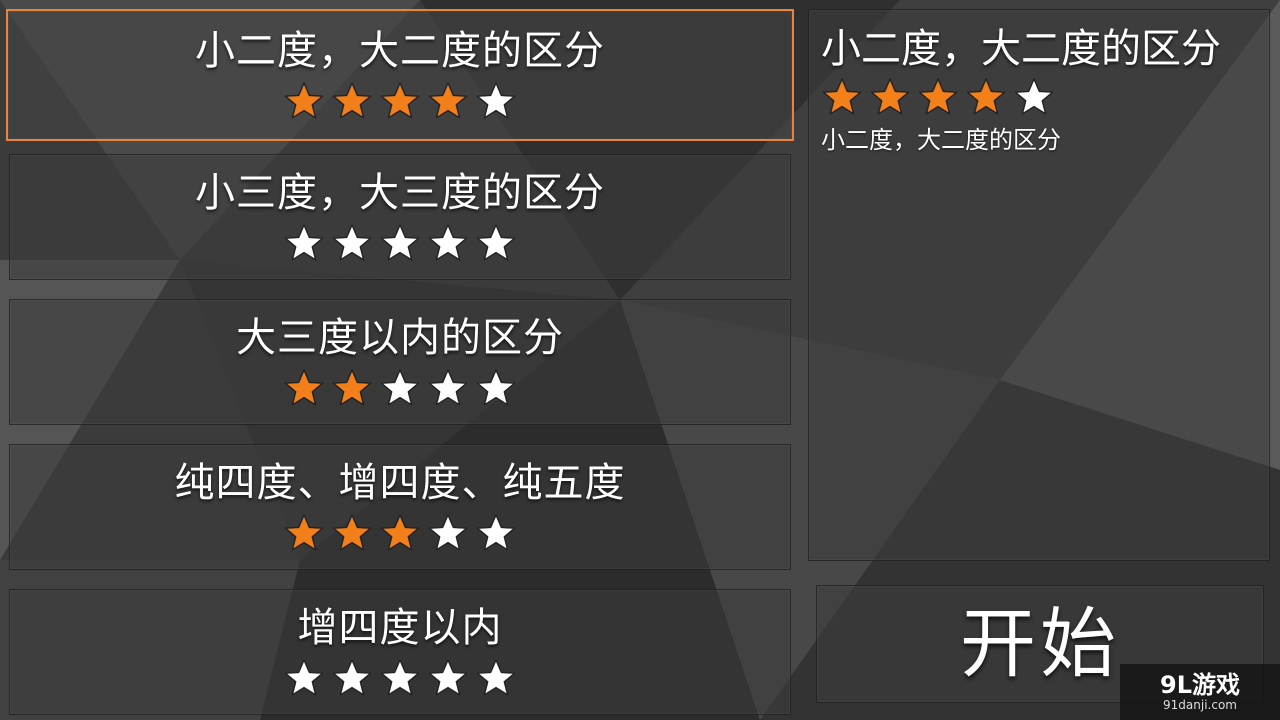  What do you see at coordinates (400, 51) in the screenshot?
I see `level-title: 小二度，大二度的区分` at bounding box center [400, 51].